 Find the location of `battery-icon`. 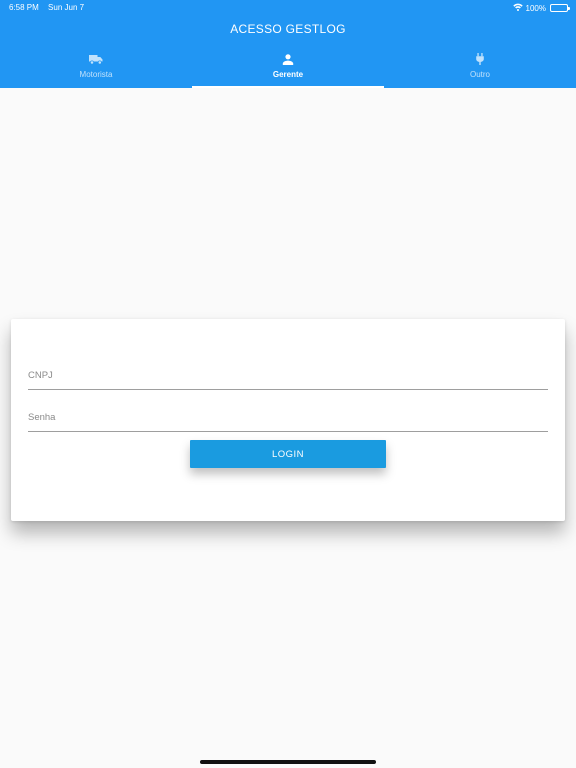

battery-icon is located at coordinates (560, 8).